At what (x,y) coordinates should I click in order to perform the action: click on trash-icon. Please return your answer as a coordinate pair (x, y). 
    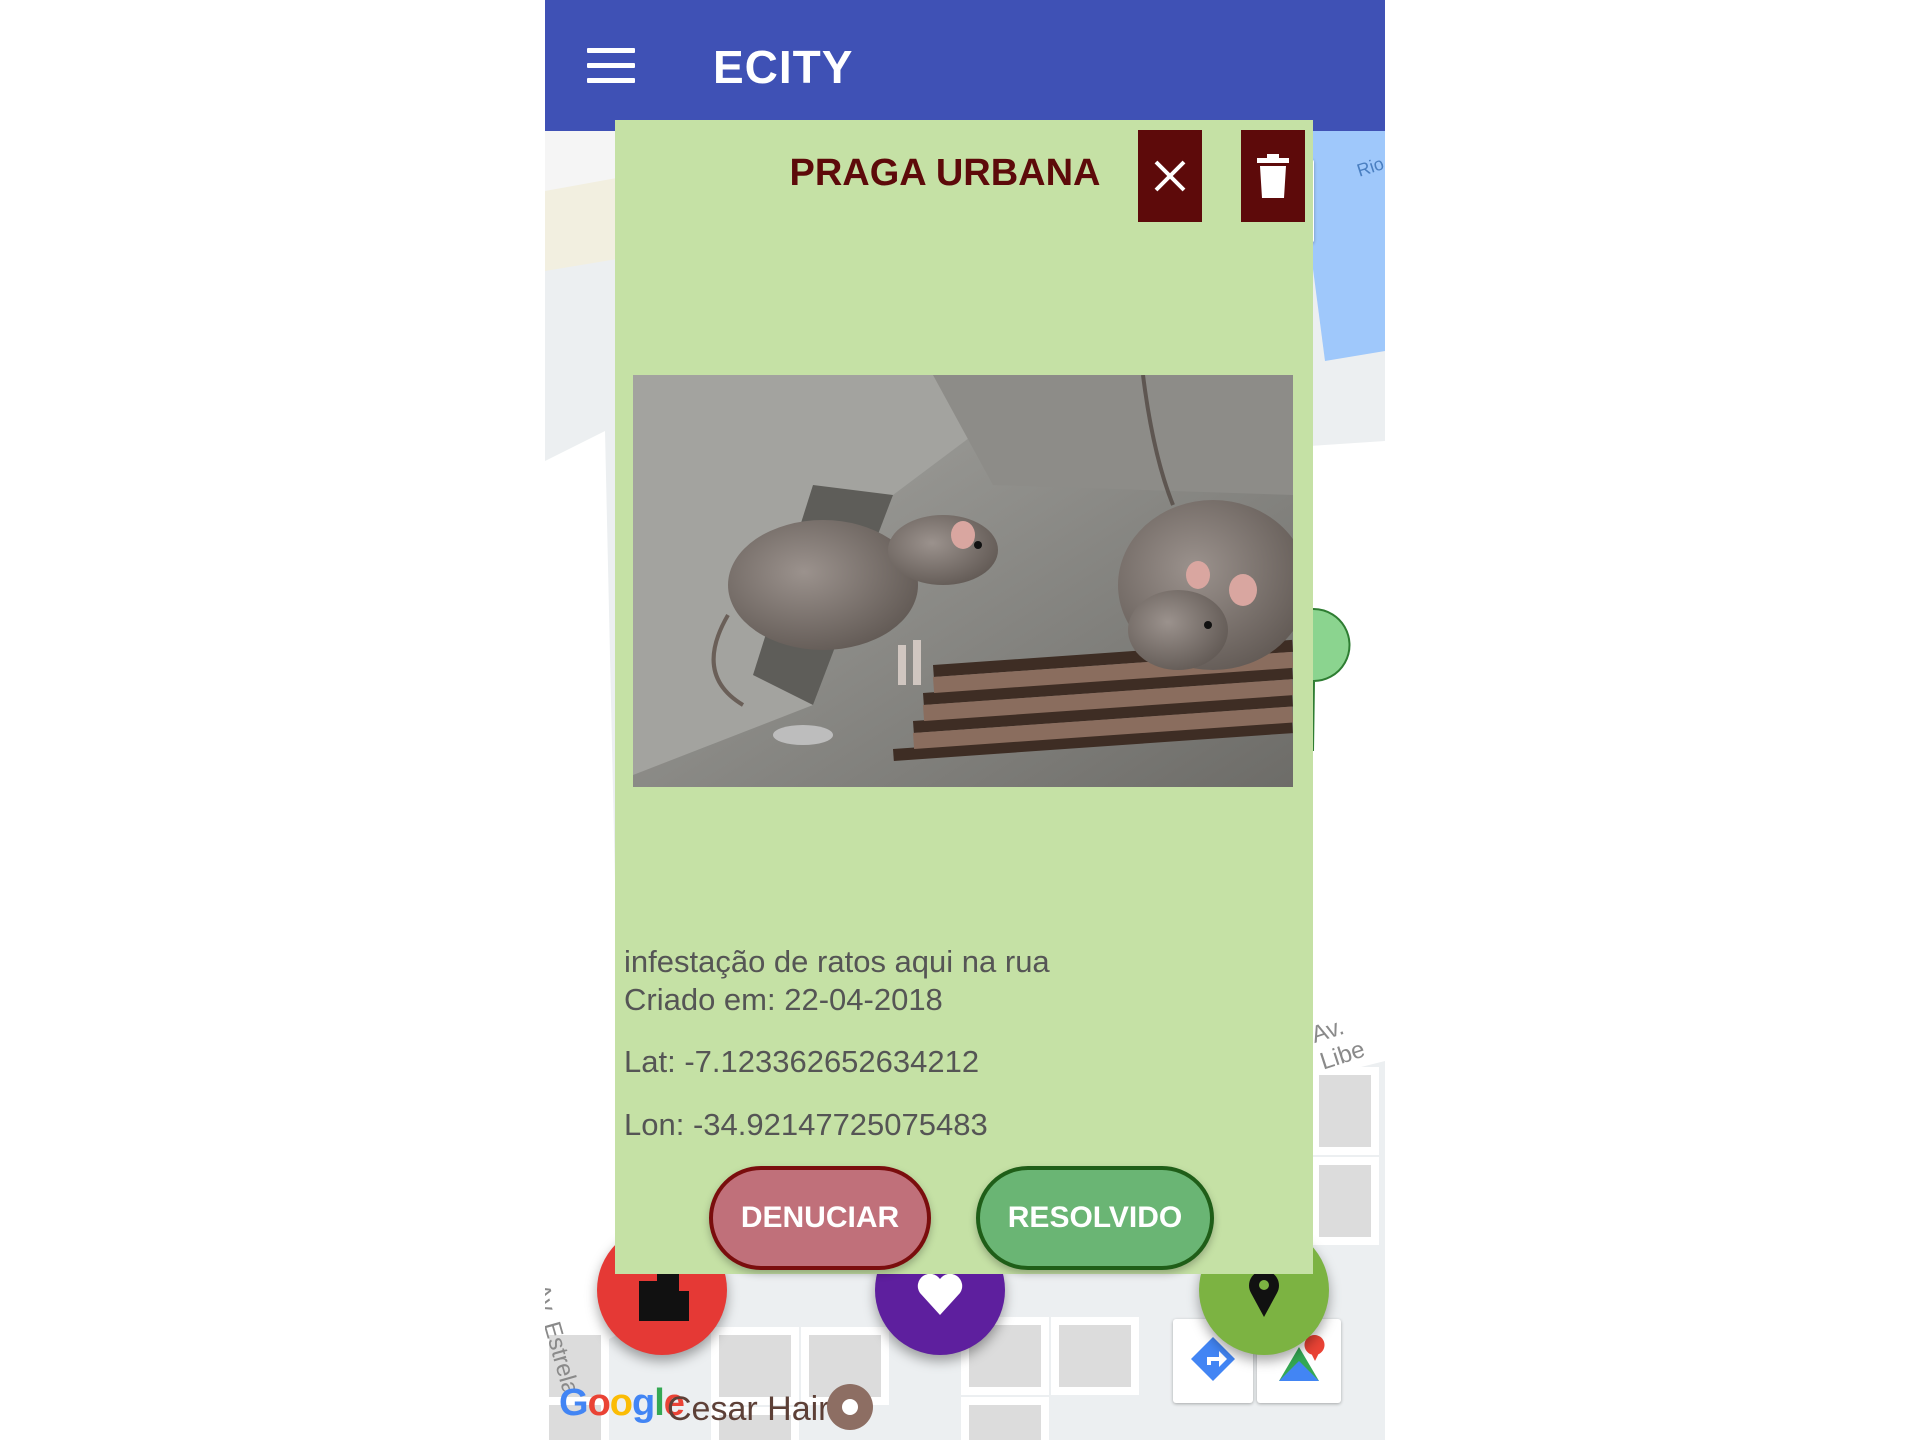
    Looking at the image, I should click on (1273, 176).